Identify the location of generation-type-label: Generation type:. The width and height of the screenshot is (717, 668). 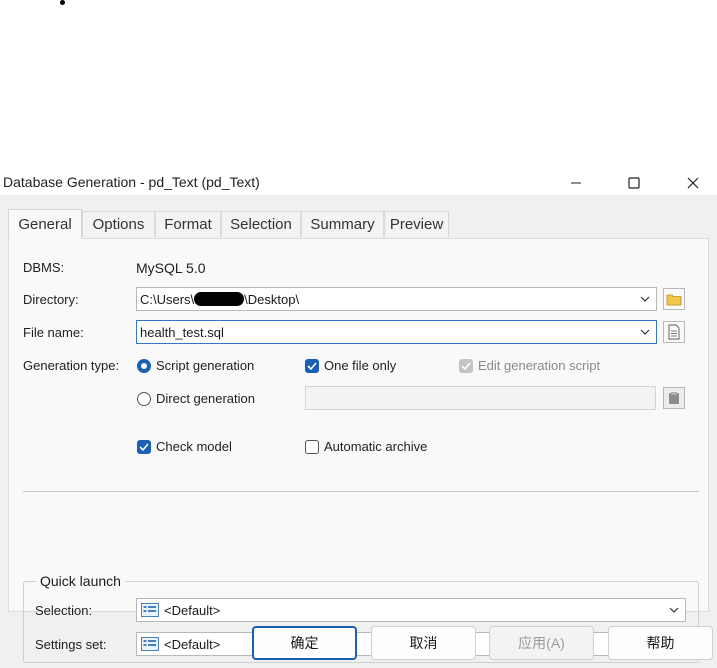
(71, 365).